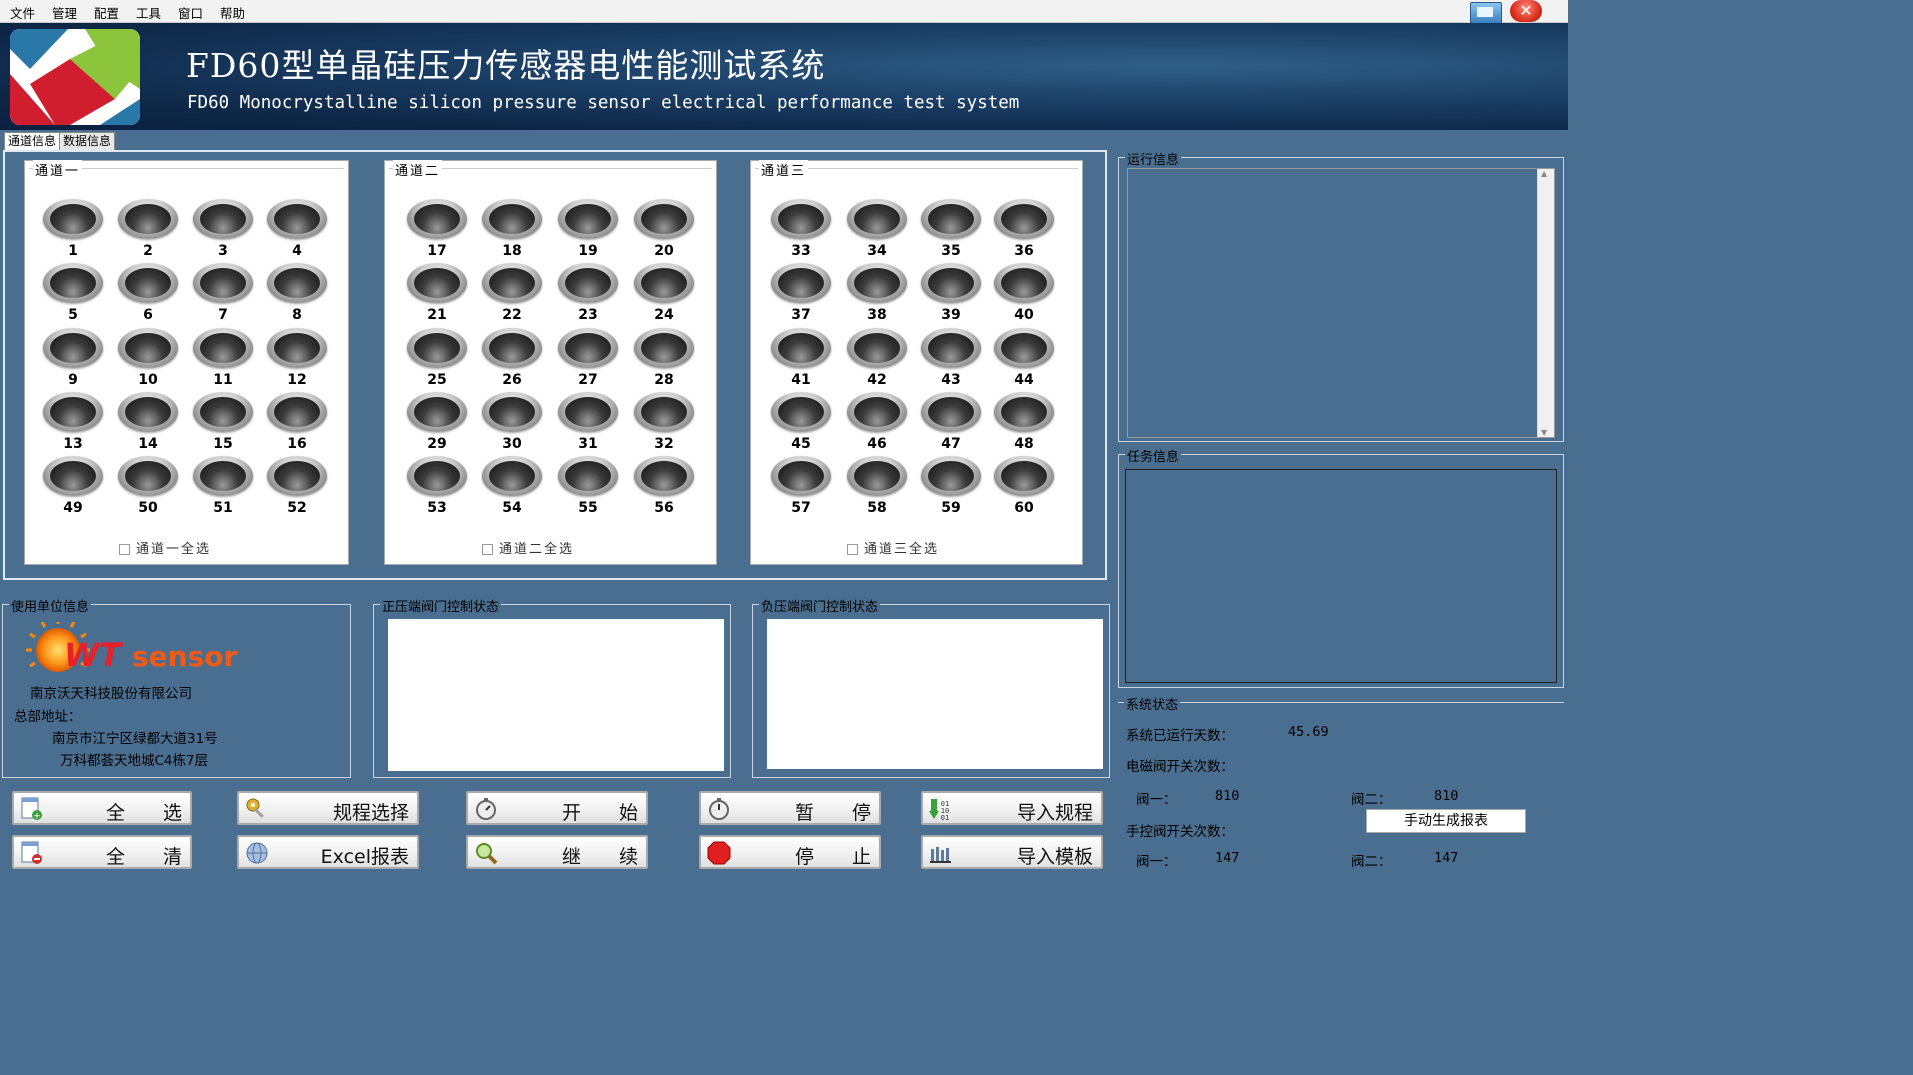 The image size is (1913, 1075). Describe the element at coordinates (437, 358) in the screenshot. I see `sensor-slot: 25` at that location.